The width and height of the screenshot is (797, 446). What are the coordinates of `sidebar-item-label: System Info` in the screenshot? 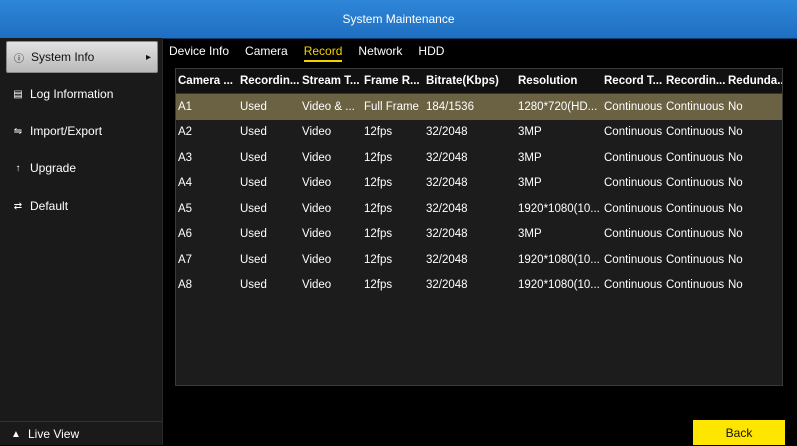 It's located at (63, 57).